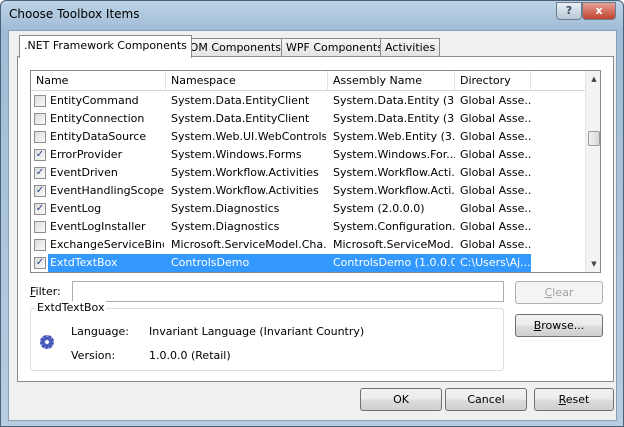  What do you see at coordinates (599, 11) in the screenshot?
I see `close-button: x` at bounding box center [599, 11].